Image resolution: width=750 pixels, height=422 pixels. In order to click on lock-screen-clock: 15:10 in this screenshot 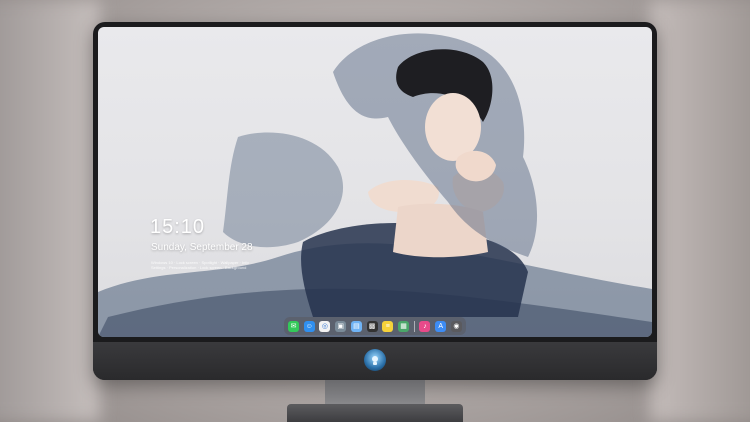, I will do `click(178, 227)`.